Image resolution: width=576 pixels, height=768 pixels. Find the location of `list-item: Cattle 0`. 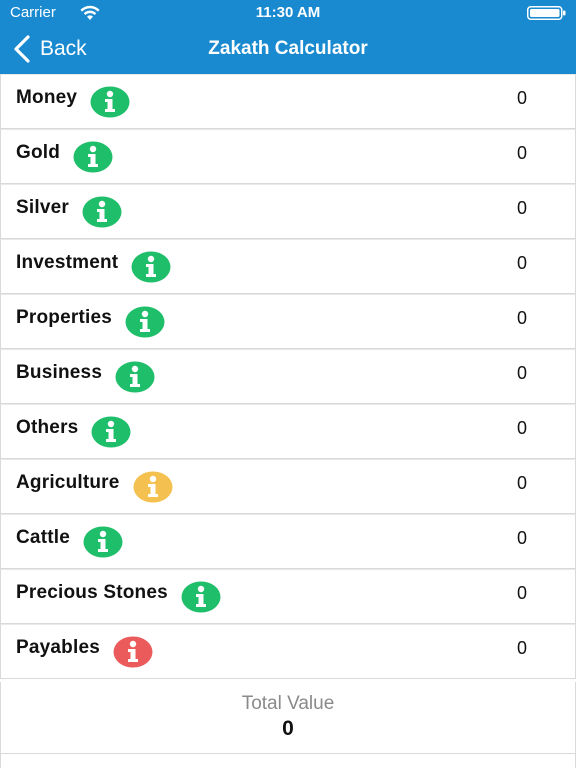

list-item: Cattle 0 is located at coordinates (288, 541).